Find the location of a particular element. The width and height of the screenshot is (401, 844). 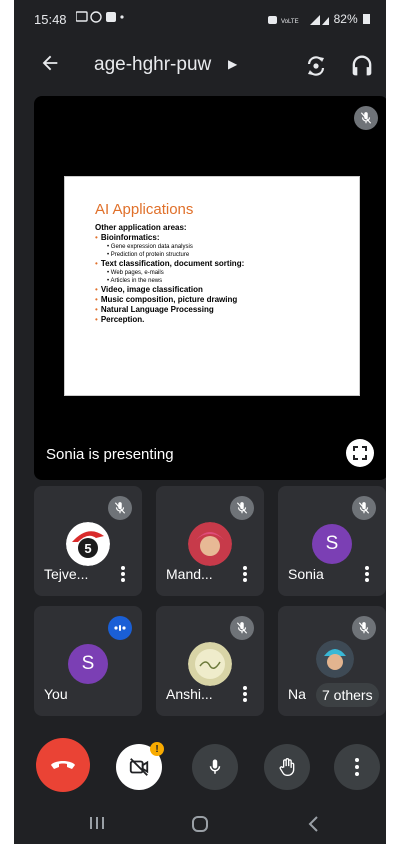

slide-item: • Bioinformatics: is located at coordinates (127, 237).